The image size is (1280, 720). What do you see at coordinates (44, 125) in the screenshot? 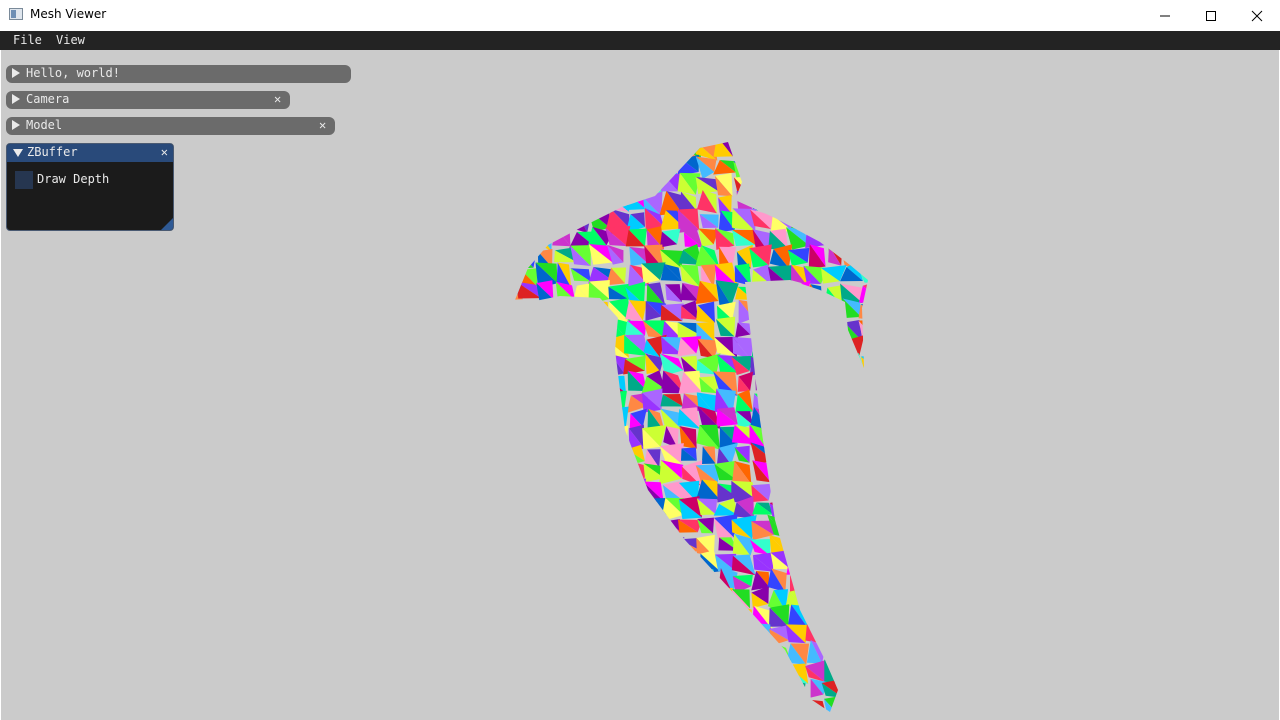
I see `panel-title: Model` at bounding box center [44, 125].